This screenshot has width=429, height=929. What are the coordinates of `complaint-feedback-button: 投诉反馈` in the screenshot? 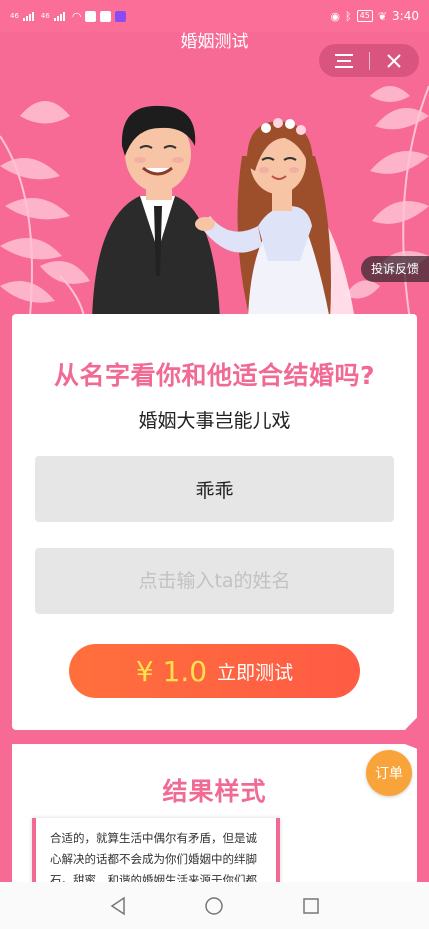 It's located at (395, 269).